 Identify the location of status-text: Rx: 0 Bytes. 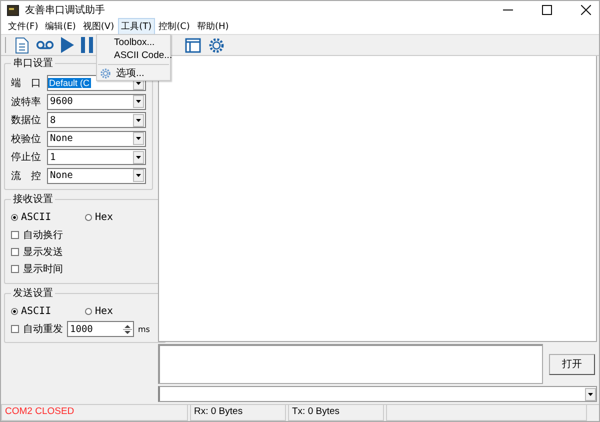
(238, 413).